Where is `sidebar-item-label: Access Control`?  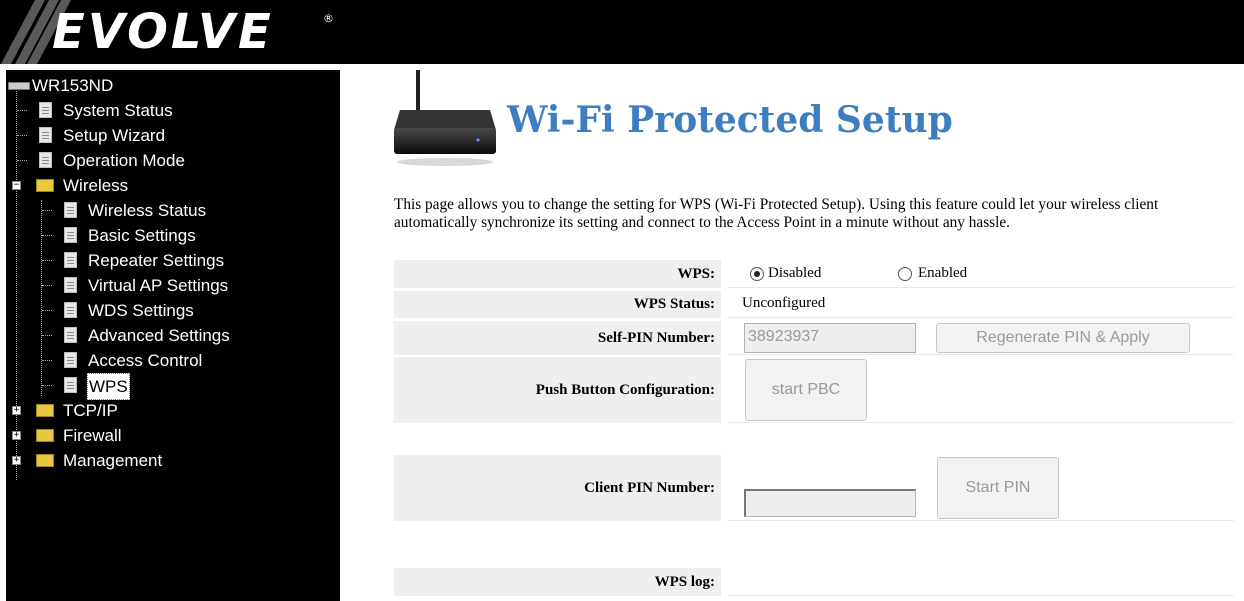
sidebar-item-label: Access Control is located at coordinates (145, 360).